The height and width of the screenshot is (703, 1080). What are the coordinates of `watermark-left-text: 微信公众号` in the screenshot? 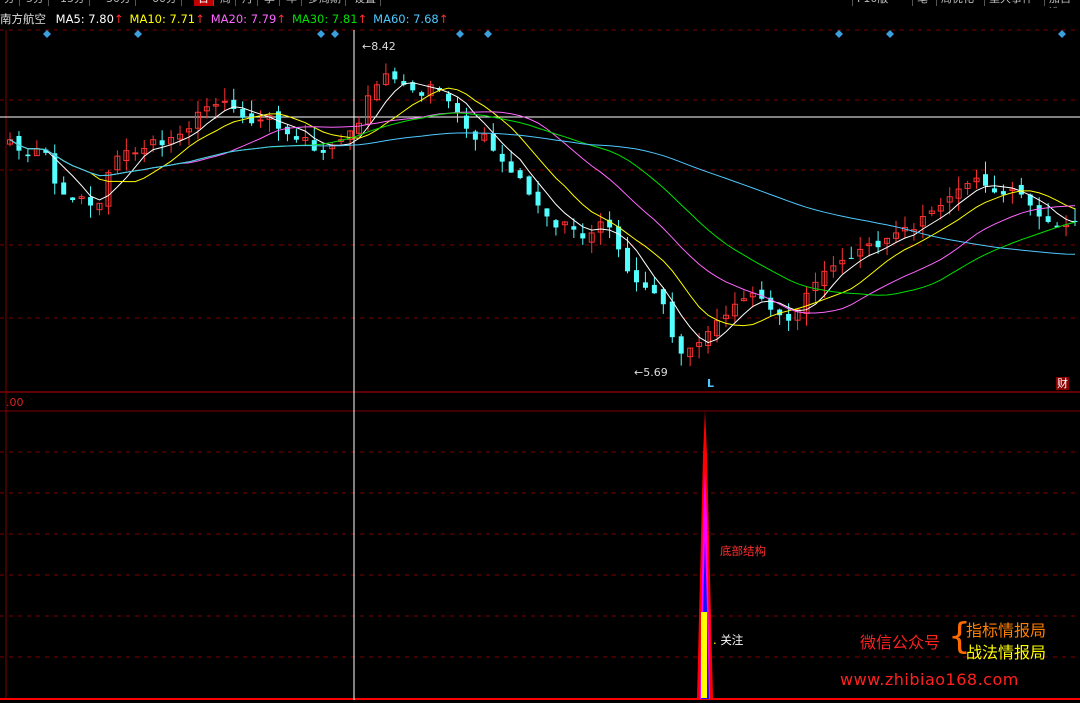 It's located at (900, 642).